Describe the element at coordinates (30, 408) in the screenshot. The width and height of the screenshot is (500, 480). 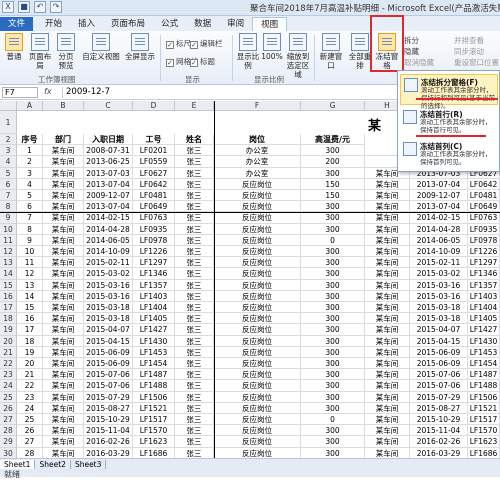
I see `table-cell: 24` at that location.